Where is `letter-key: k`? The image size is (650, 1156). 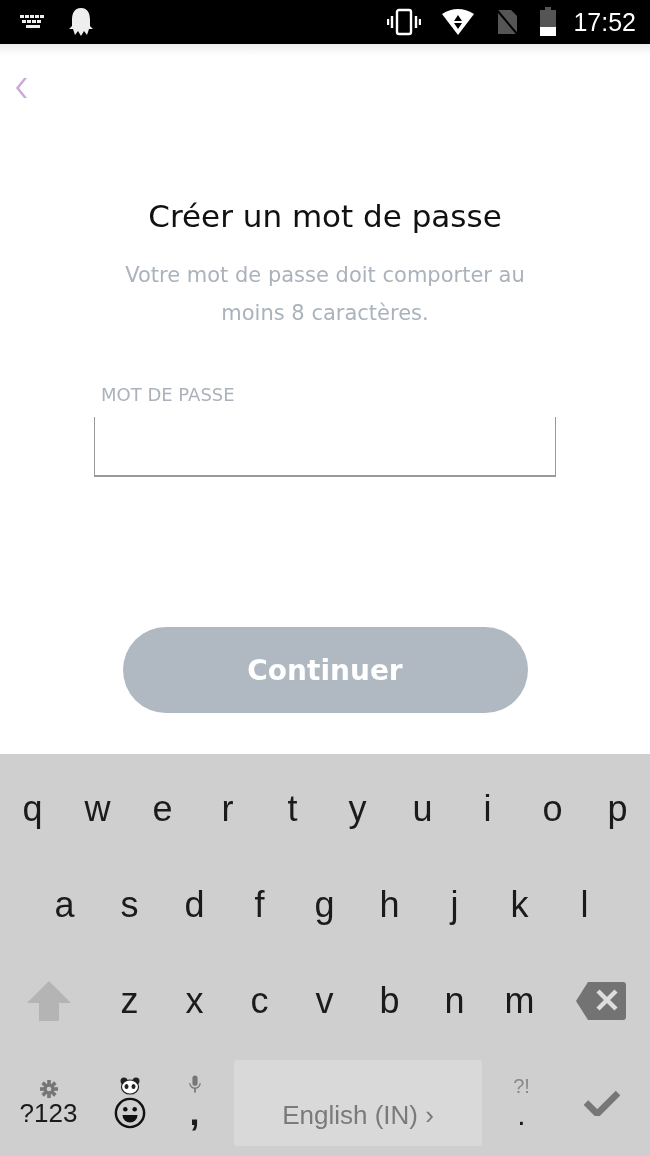 letter-key: k is located at coordinates (519, 905).